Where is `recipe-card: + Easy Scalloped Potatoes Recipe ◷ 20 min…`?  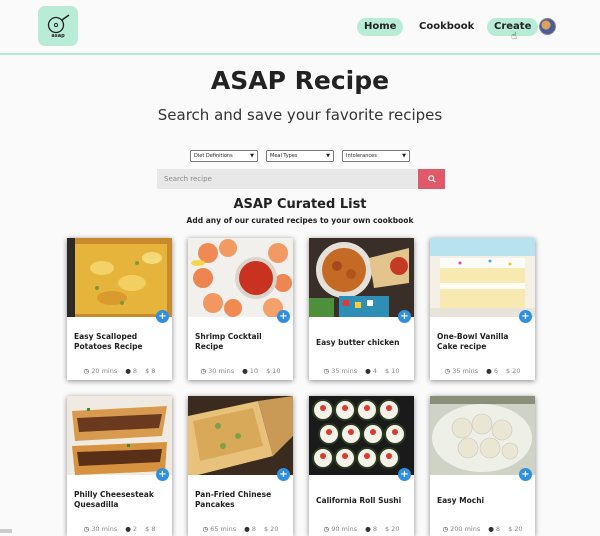 recipe-card: + Easy Scalloped Potatoes Recipe ◷ 20 min… is located at coordinates (119, 309).